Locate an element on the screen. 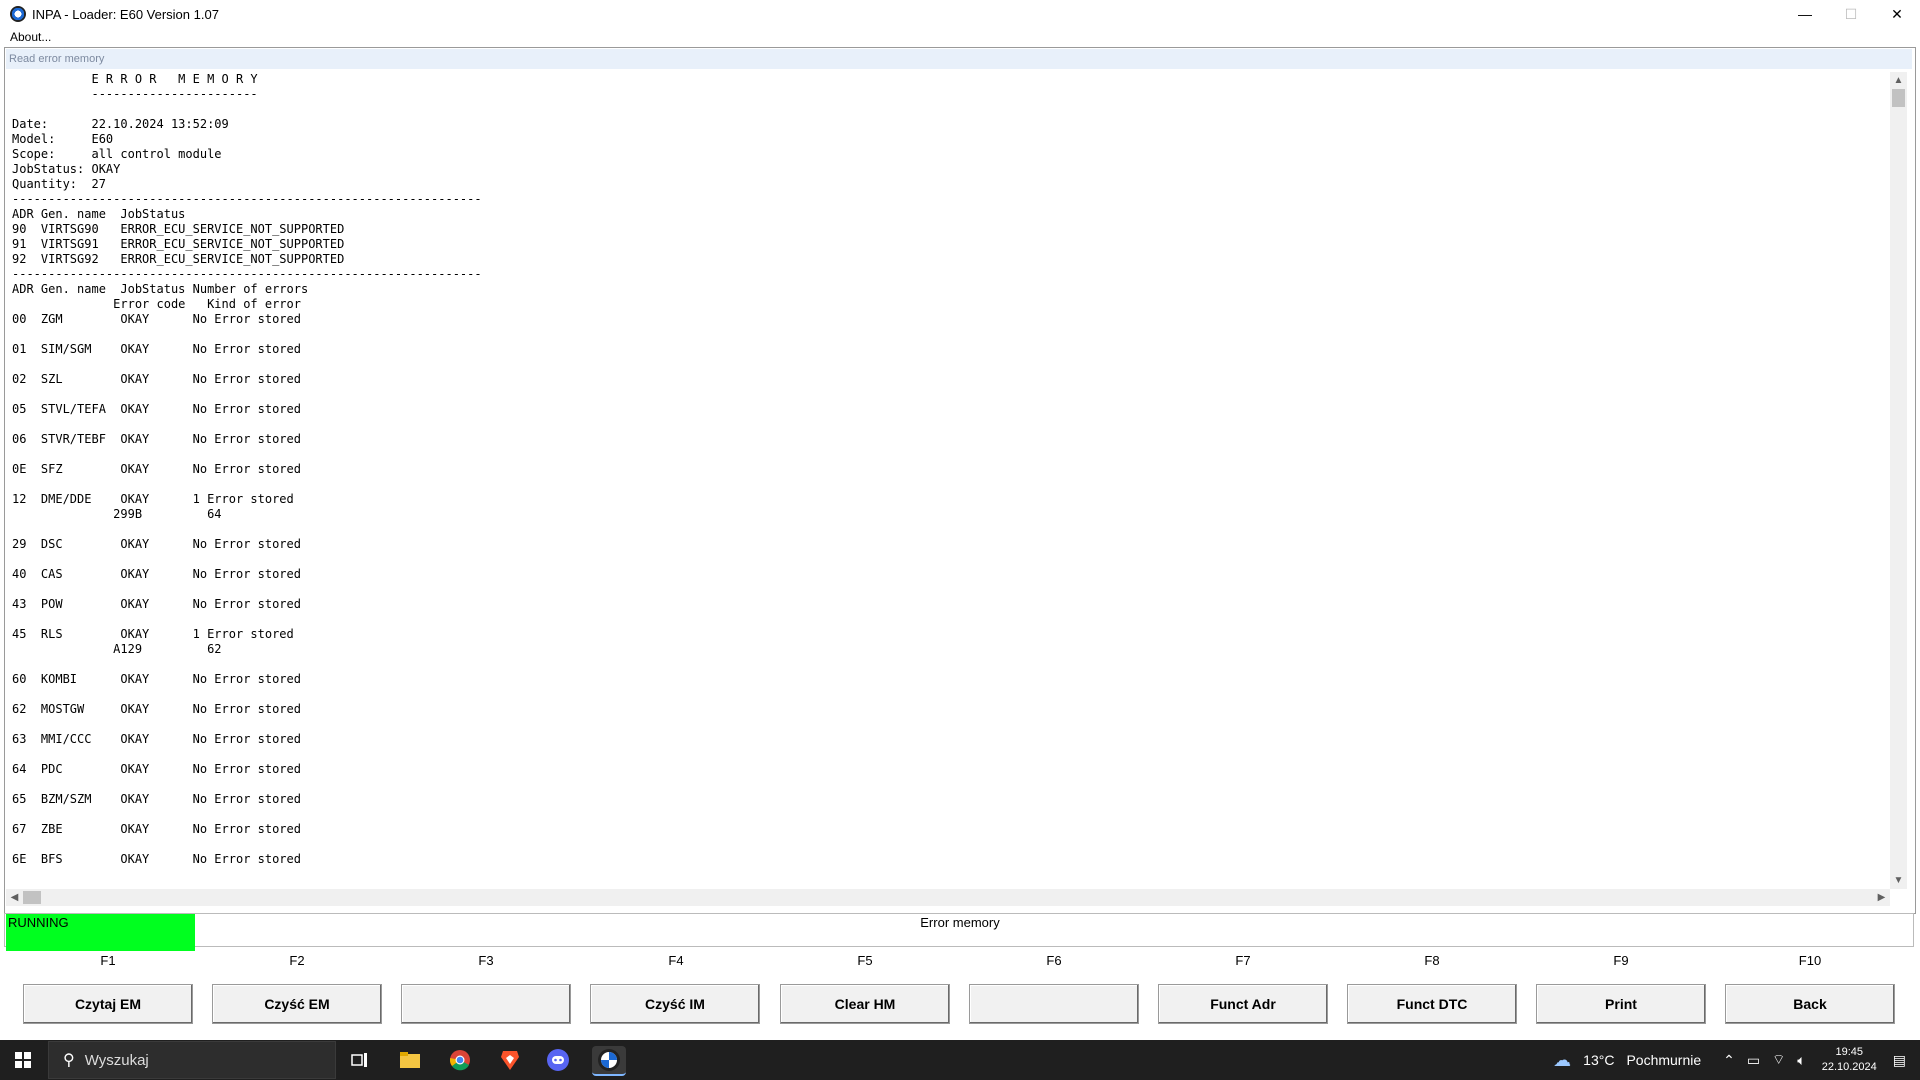 The width and height of the screenshot is (1920, 1080). report-line: 299B 64 is located at coordinates (117, 514).